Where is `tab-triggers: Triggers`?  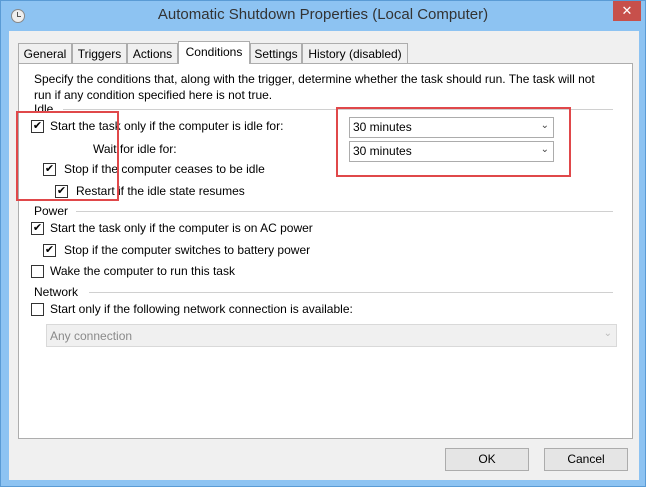 tab-triggers: Triggers is located at coordinates (99, 53).